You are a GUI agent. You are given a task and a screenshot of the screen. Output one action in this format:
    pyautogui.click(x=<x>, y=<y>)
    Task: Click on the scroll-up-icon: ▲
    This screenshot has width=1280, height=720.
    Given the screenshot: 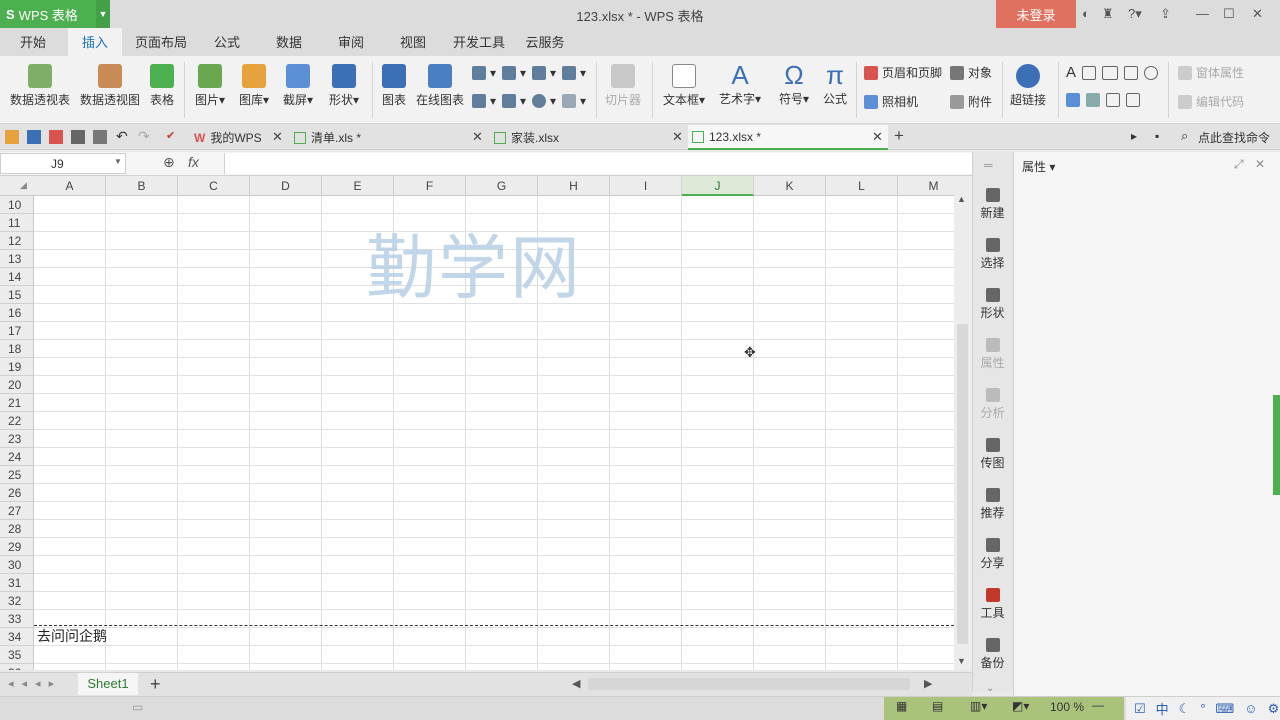 What is the action you would take?
    pyautogui.click(x=961, y=199)
    